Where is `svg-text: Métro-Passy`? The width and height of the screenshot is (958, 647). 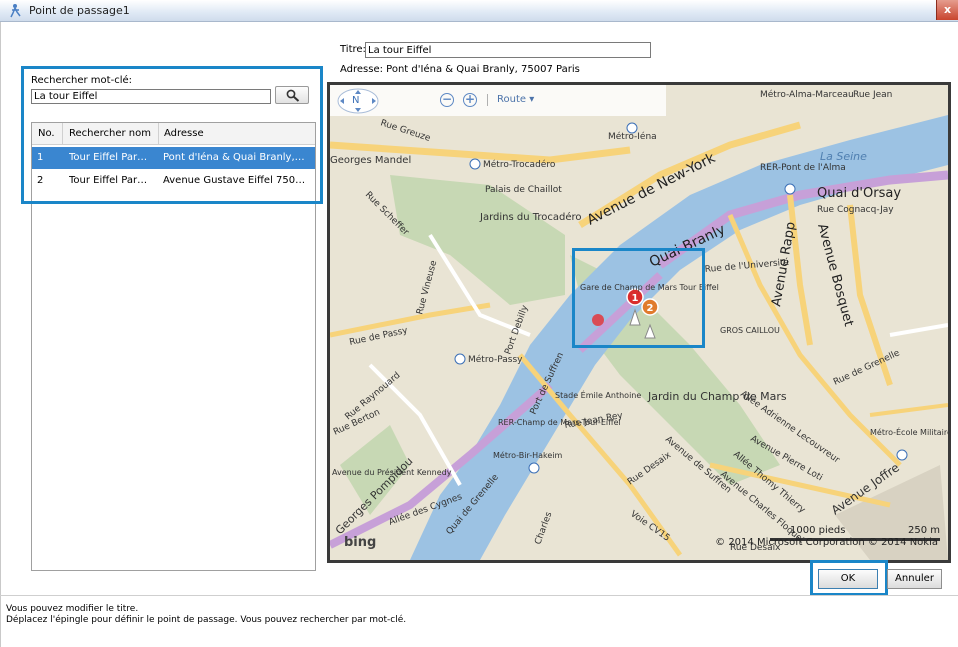
svg-text: Métro-Passy is located at coordinates (495, 359).